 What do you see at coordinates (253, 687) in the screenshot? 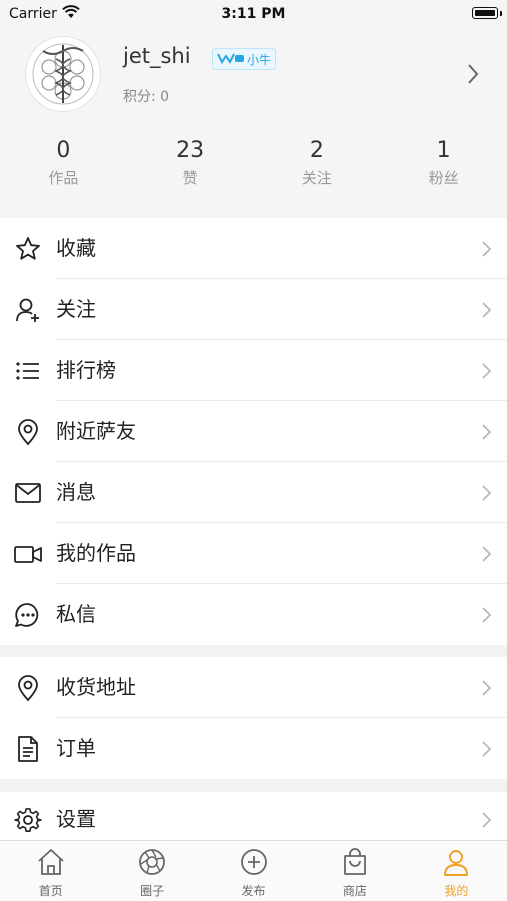
I see `menu-item-shipping-address: 收货地址` at bounding box center [253, 687].